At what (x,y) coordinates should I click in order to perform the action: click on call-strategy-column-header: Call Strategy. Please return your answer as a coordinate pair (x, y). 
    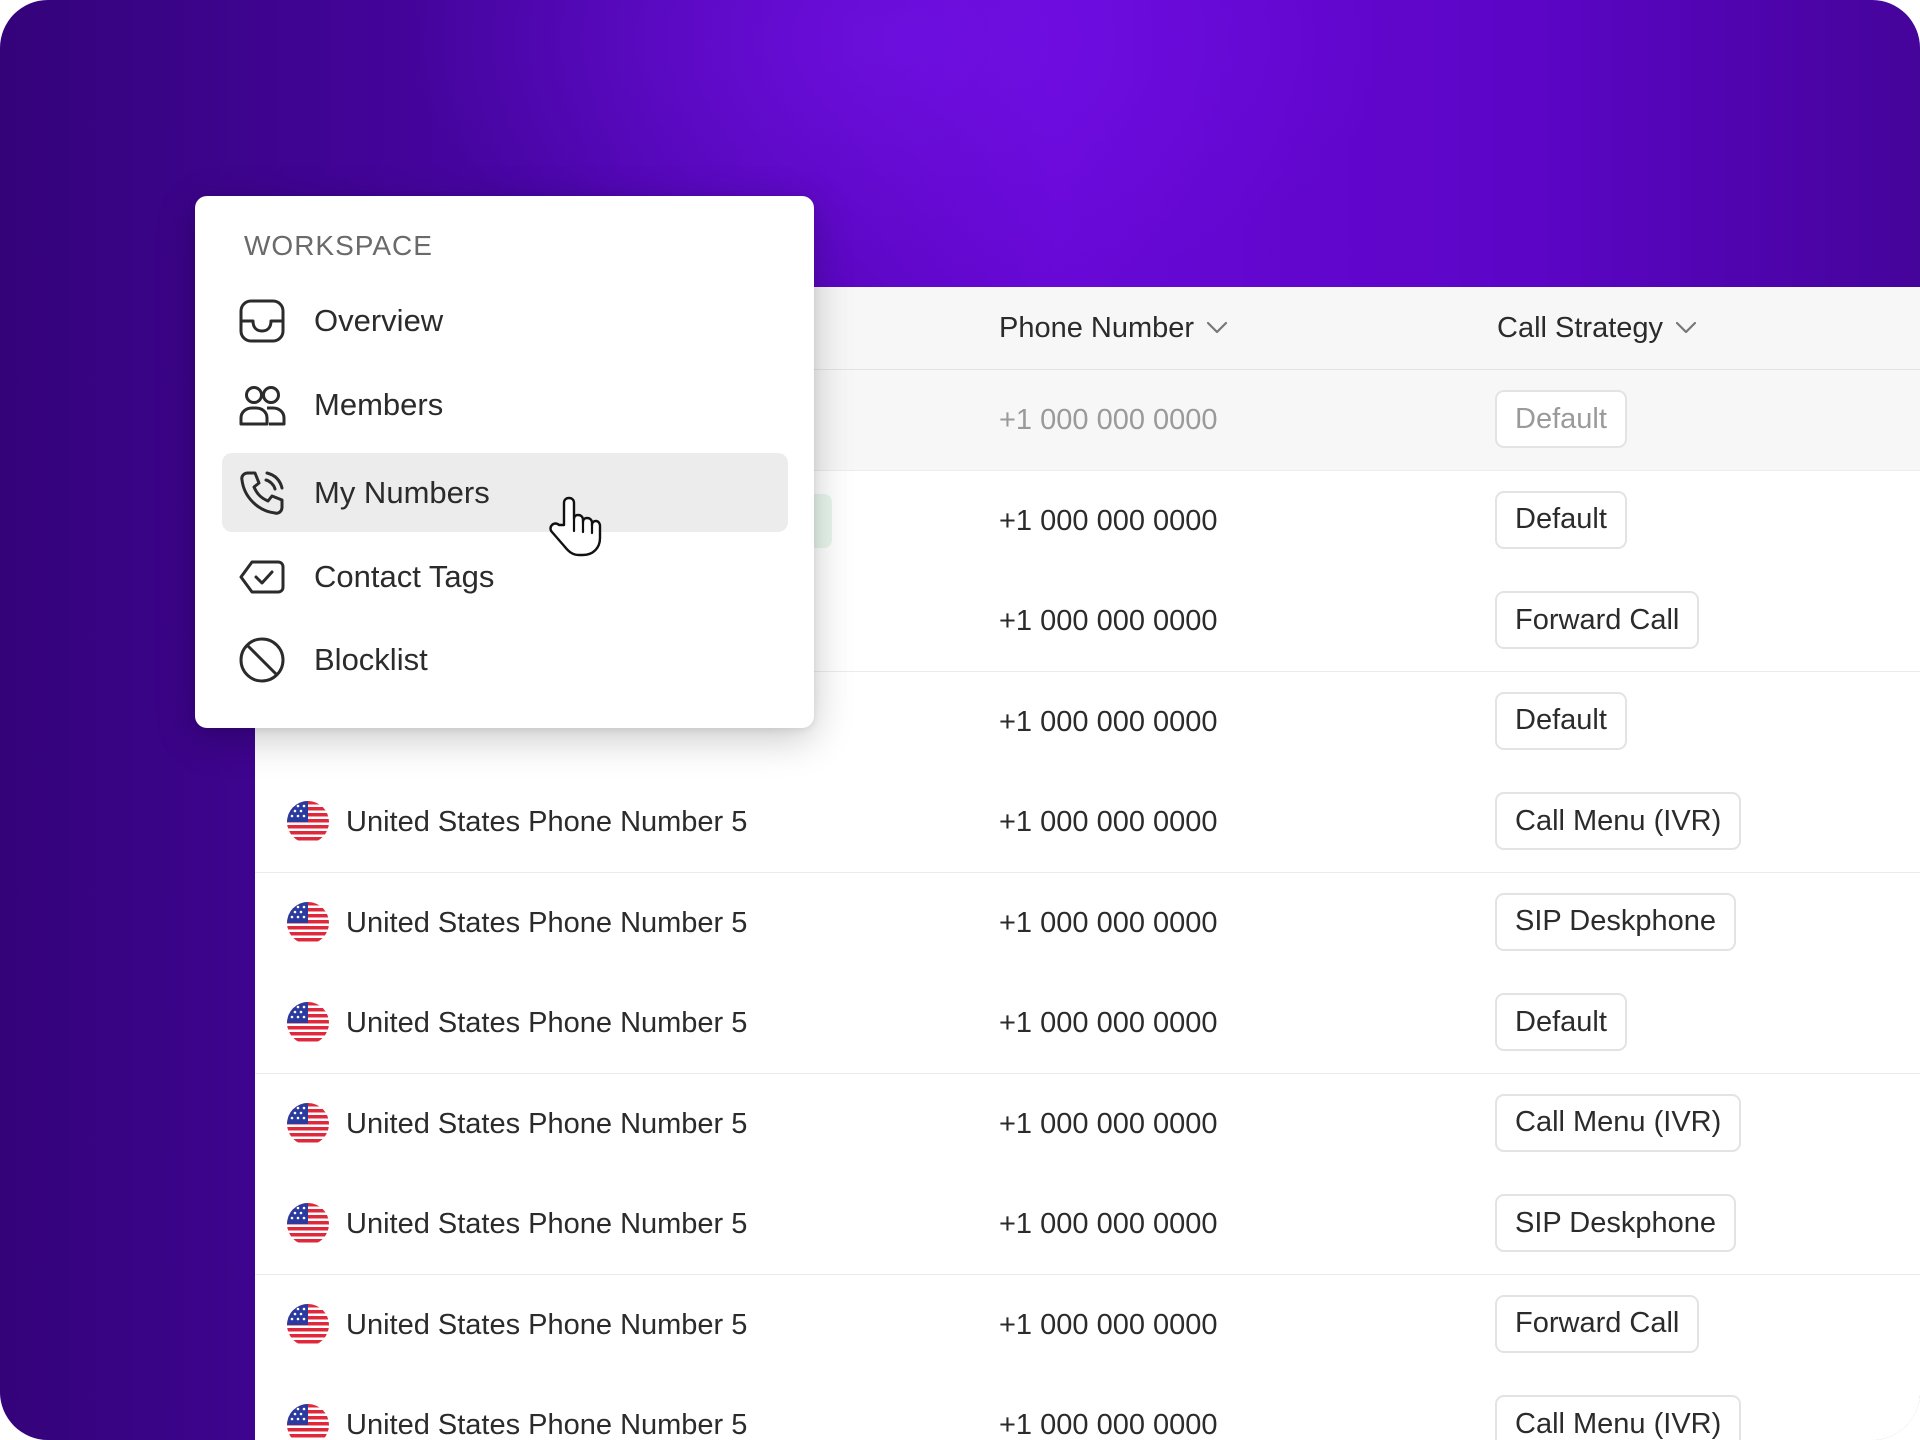
    Looking at the image, I should click on (1597, 328).